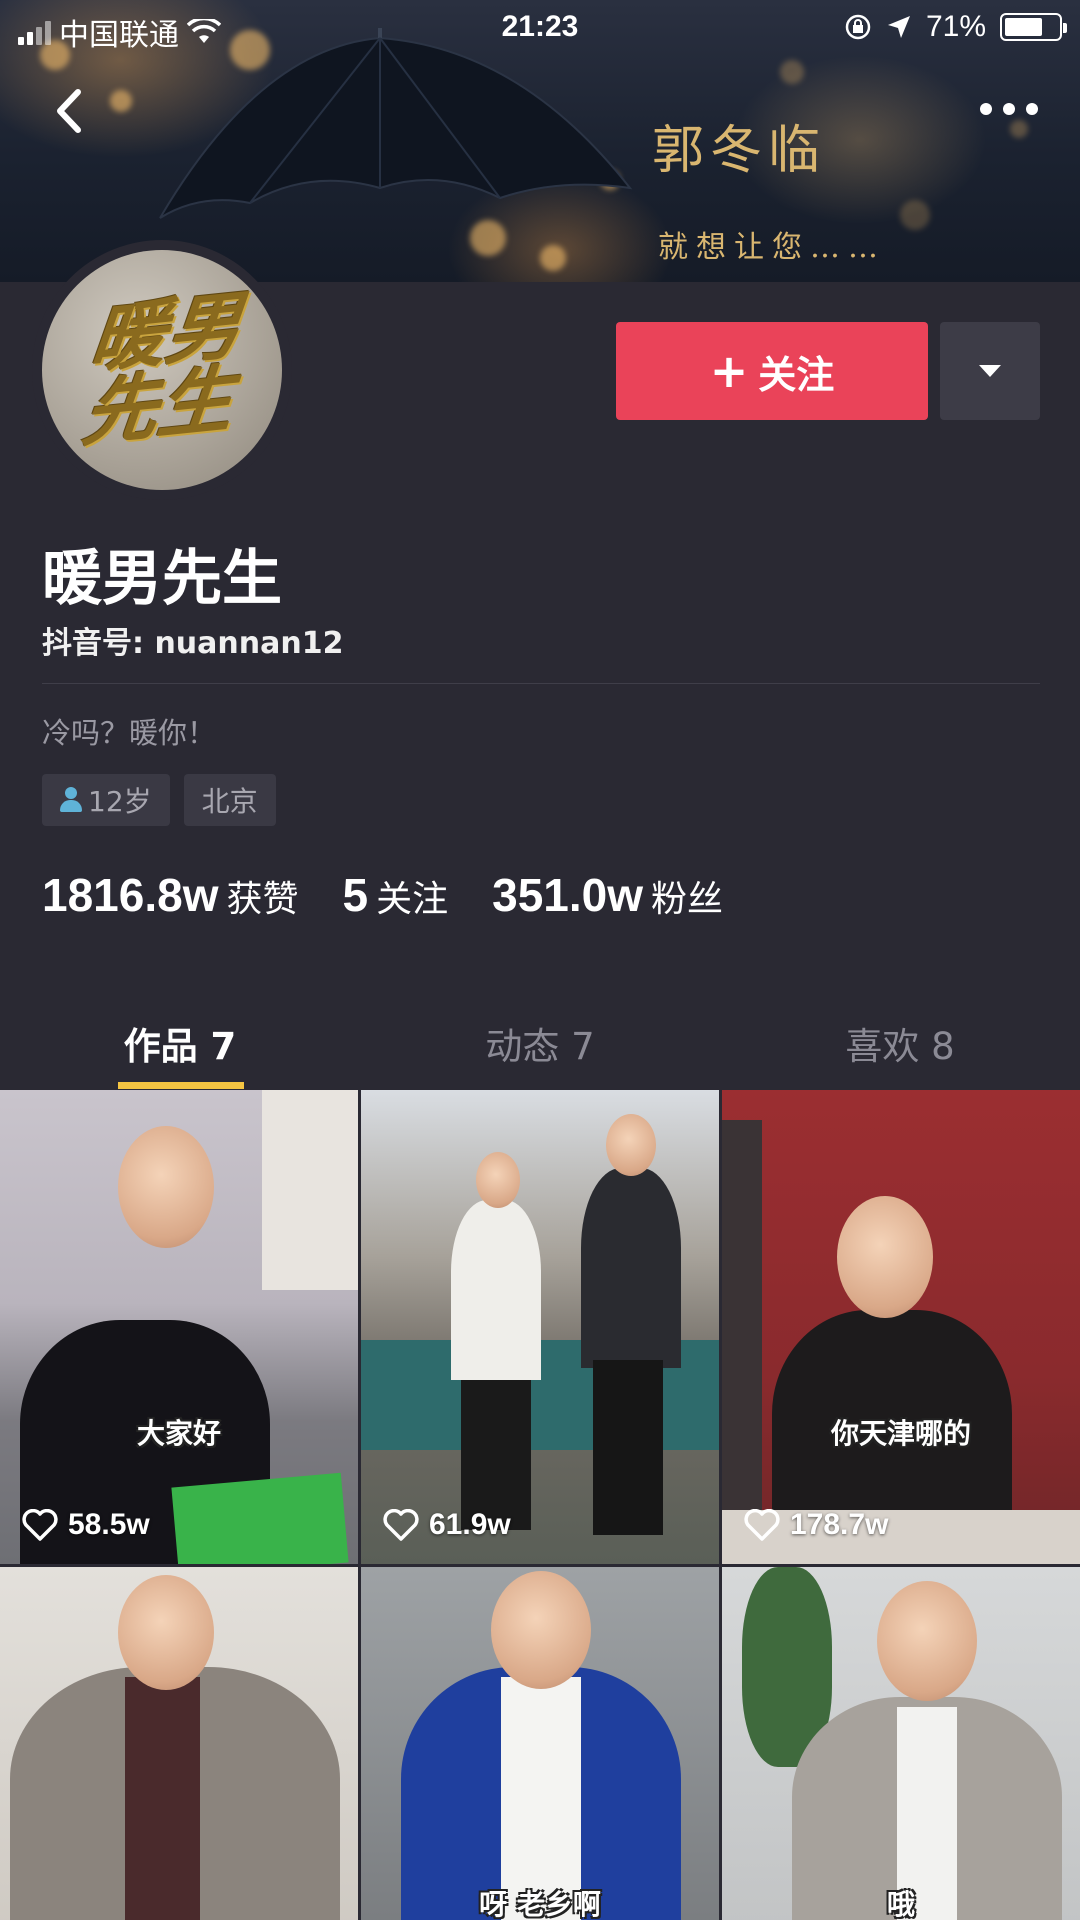  What do you see at coordinates (447, 1525) in the screenshot?
I see `video-likes: 61.9w` at bounding box center [447, 1525].